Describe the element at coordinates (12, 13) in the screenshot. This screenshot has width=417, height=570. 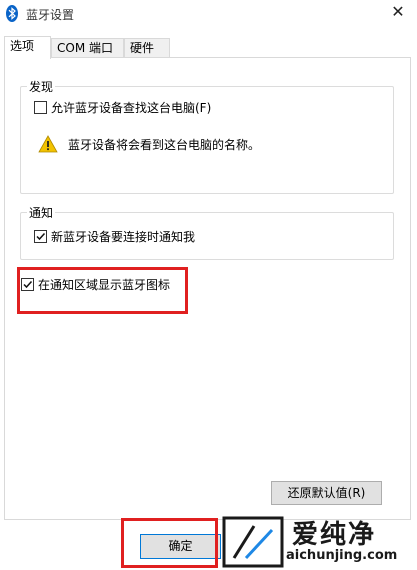
I see `bluetooth-icon` at that location.